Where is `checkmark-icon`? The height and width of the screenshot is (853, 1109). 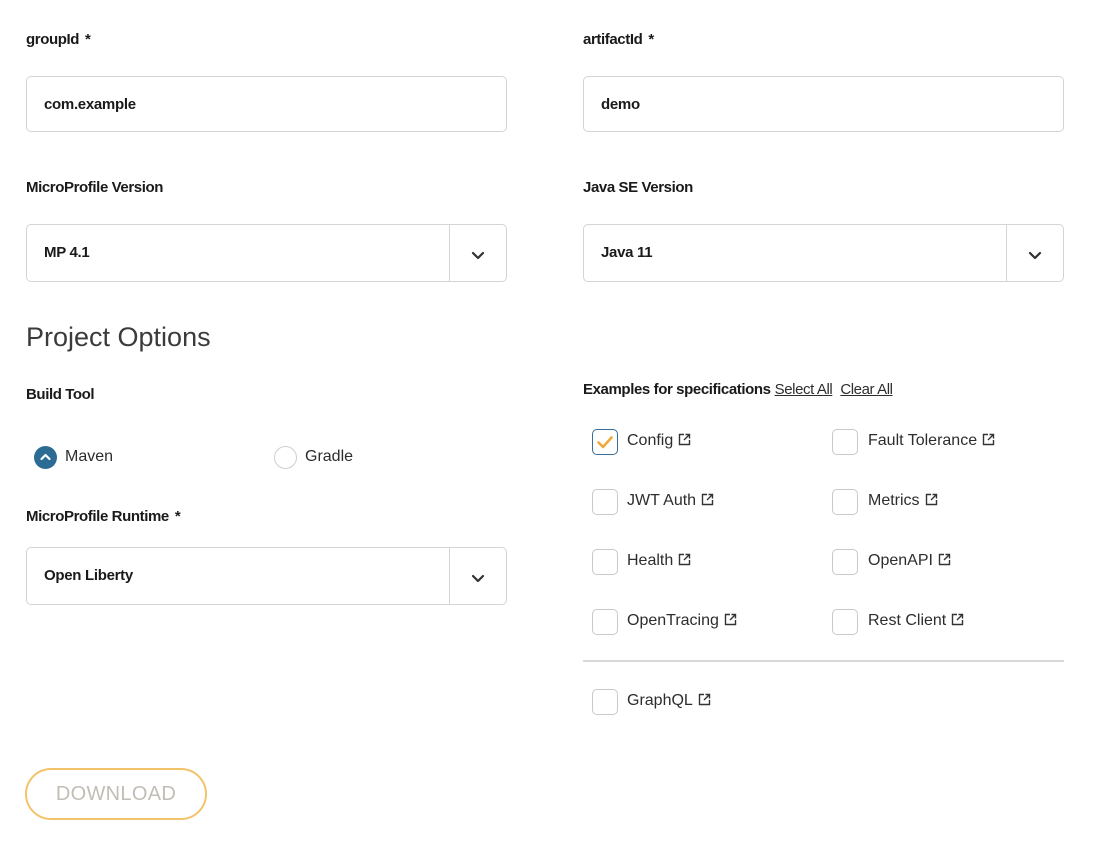
checkmark-icon is located at coordinates (605, 442).